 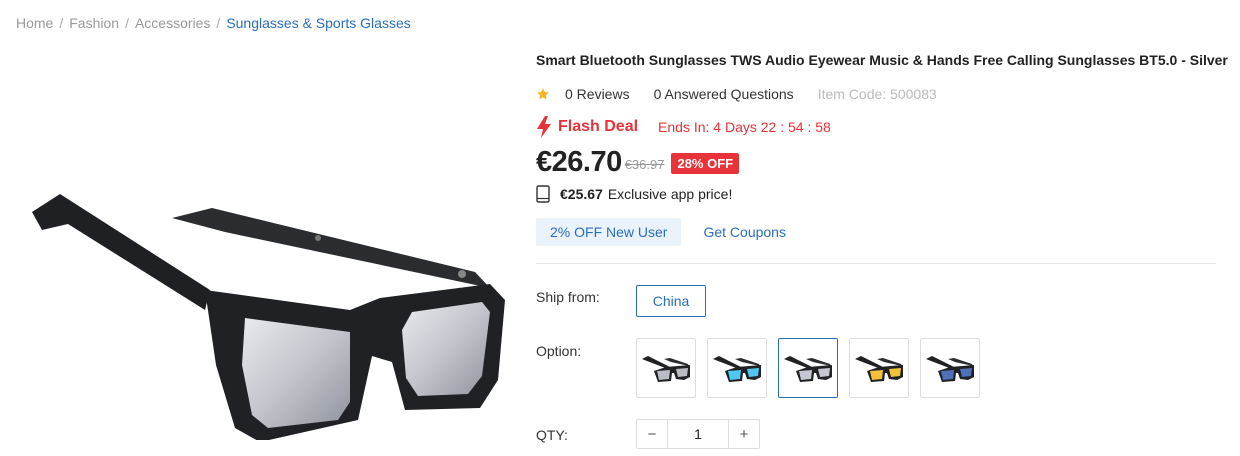 I want to click on app-price-row: €25.67 Exclusive app price!, so click(x=634, y=194).